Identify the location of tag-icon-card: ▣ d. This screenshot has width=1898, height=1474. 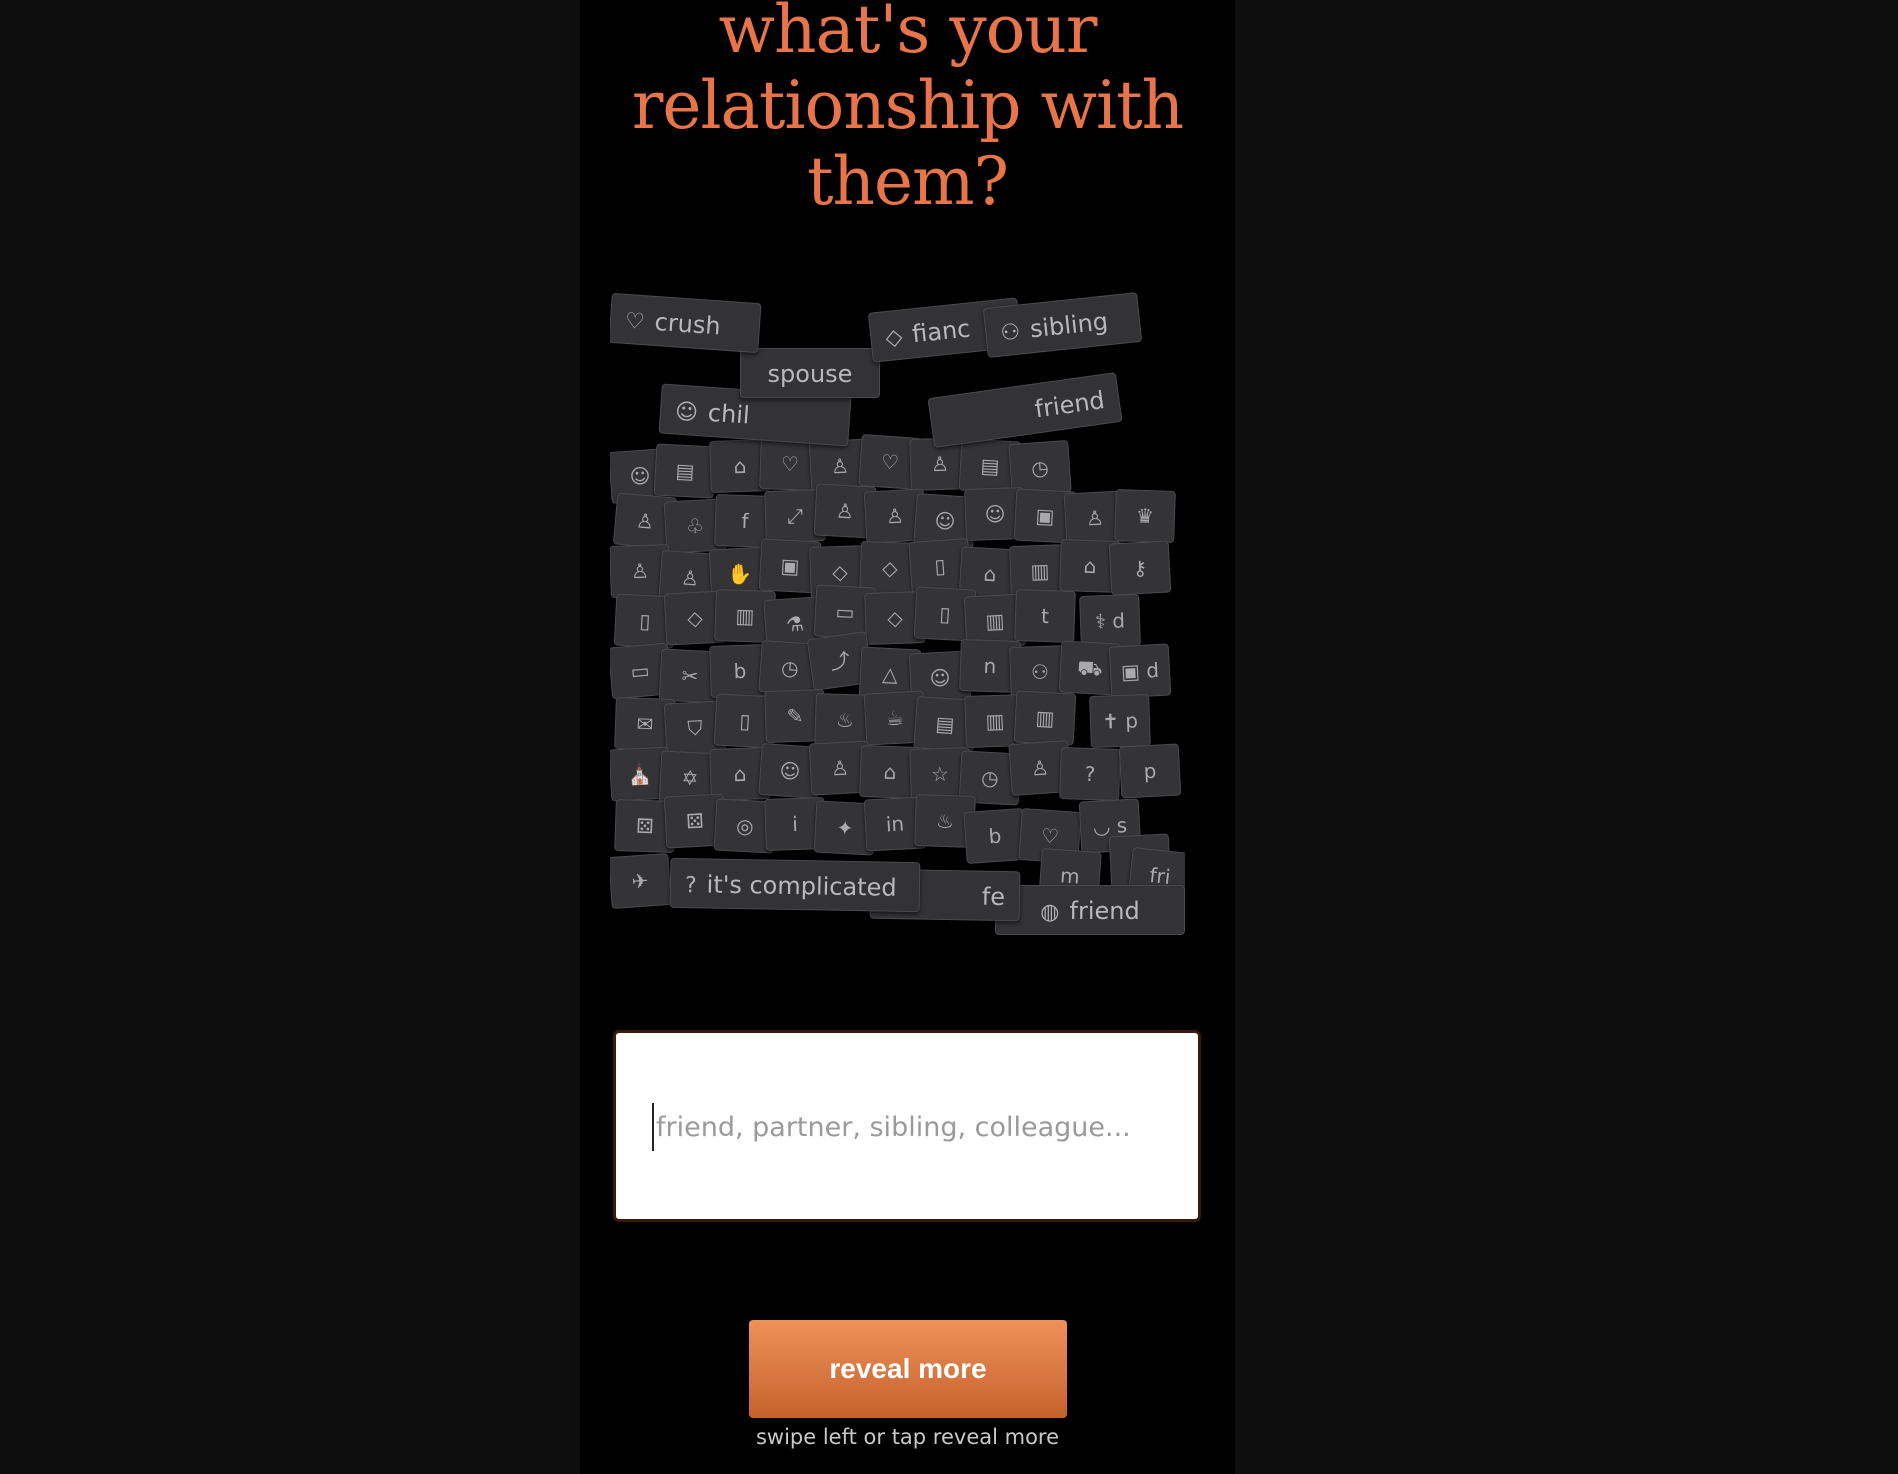
(1140, 671).